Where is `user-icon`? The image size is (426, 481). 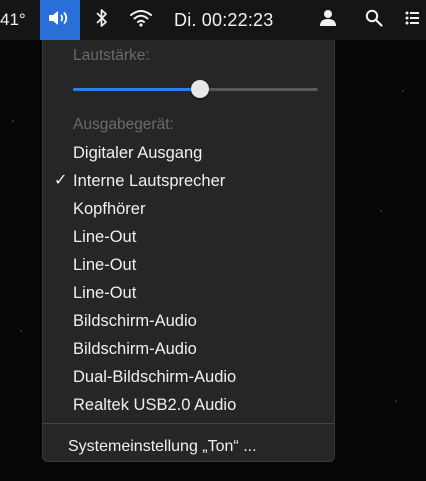 user-icon is located at coordinates (328, 20).